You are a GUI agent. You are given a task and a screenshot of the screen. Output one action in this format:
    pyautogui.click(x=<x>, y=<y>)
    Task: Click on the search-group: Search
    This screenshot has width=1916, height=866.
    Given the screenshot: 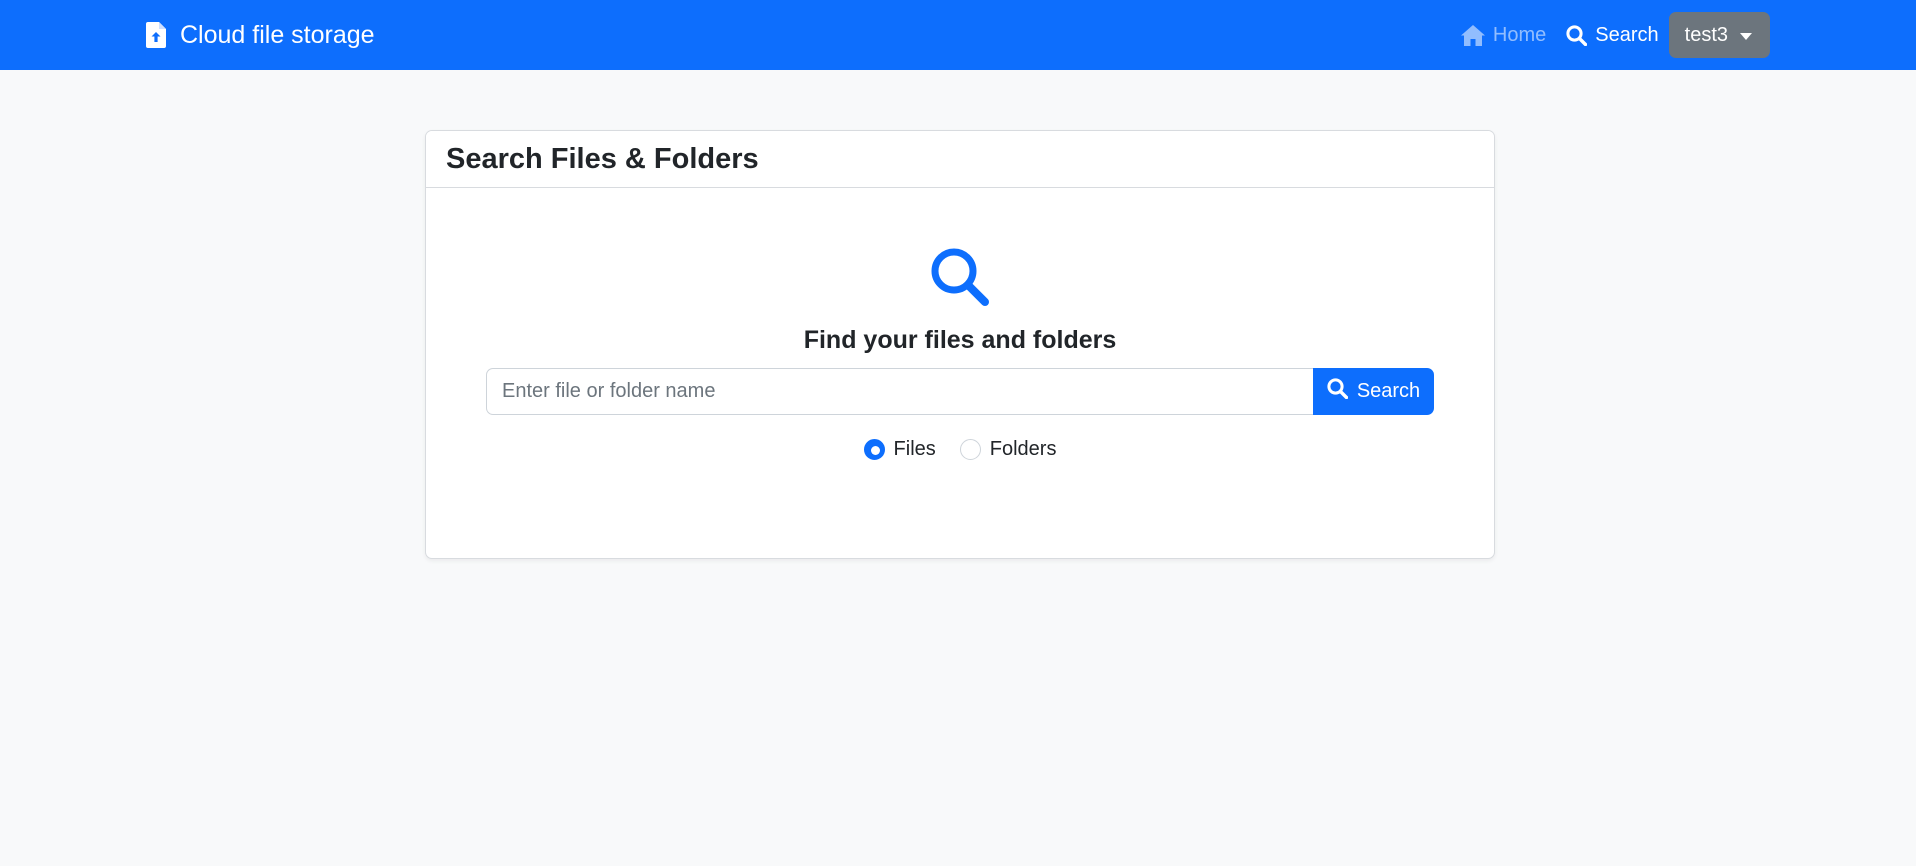 What is the action you would take?
    pyautogui.click(x=960, y=391)
    